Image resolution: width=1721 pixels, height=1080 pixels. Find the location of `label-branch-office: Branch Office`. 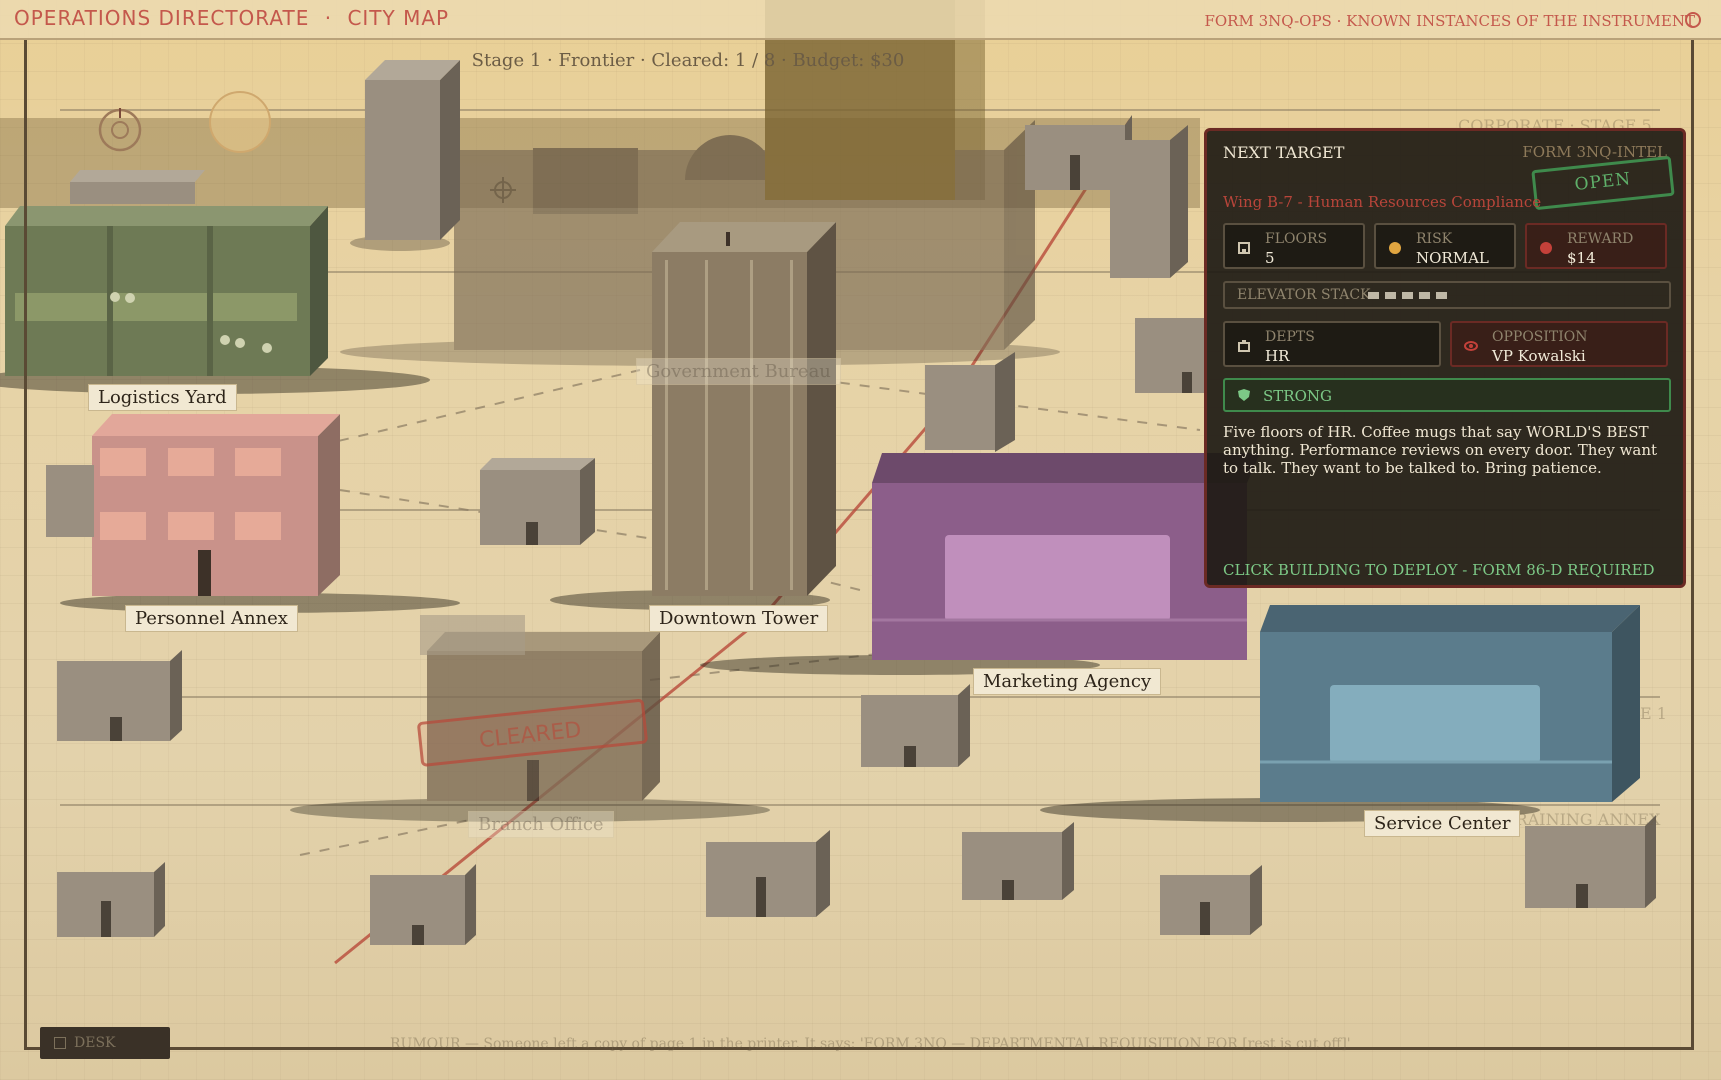

label-branch-office: Branch Office is located at coordinates (541, 824).